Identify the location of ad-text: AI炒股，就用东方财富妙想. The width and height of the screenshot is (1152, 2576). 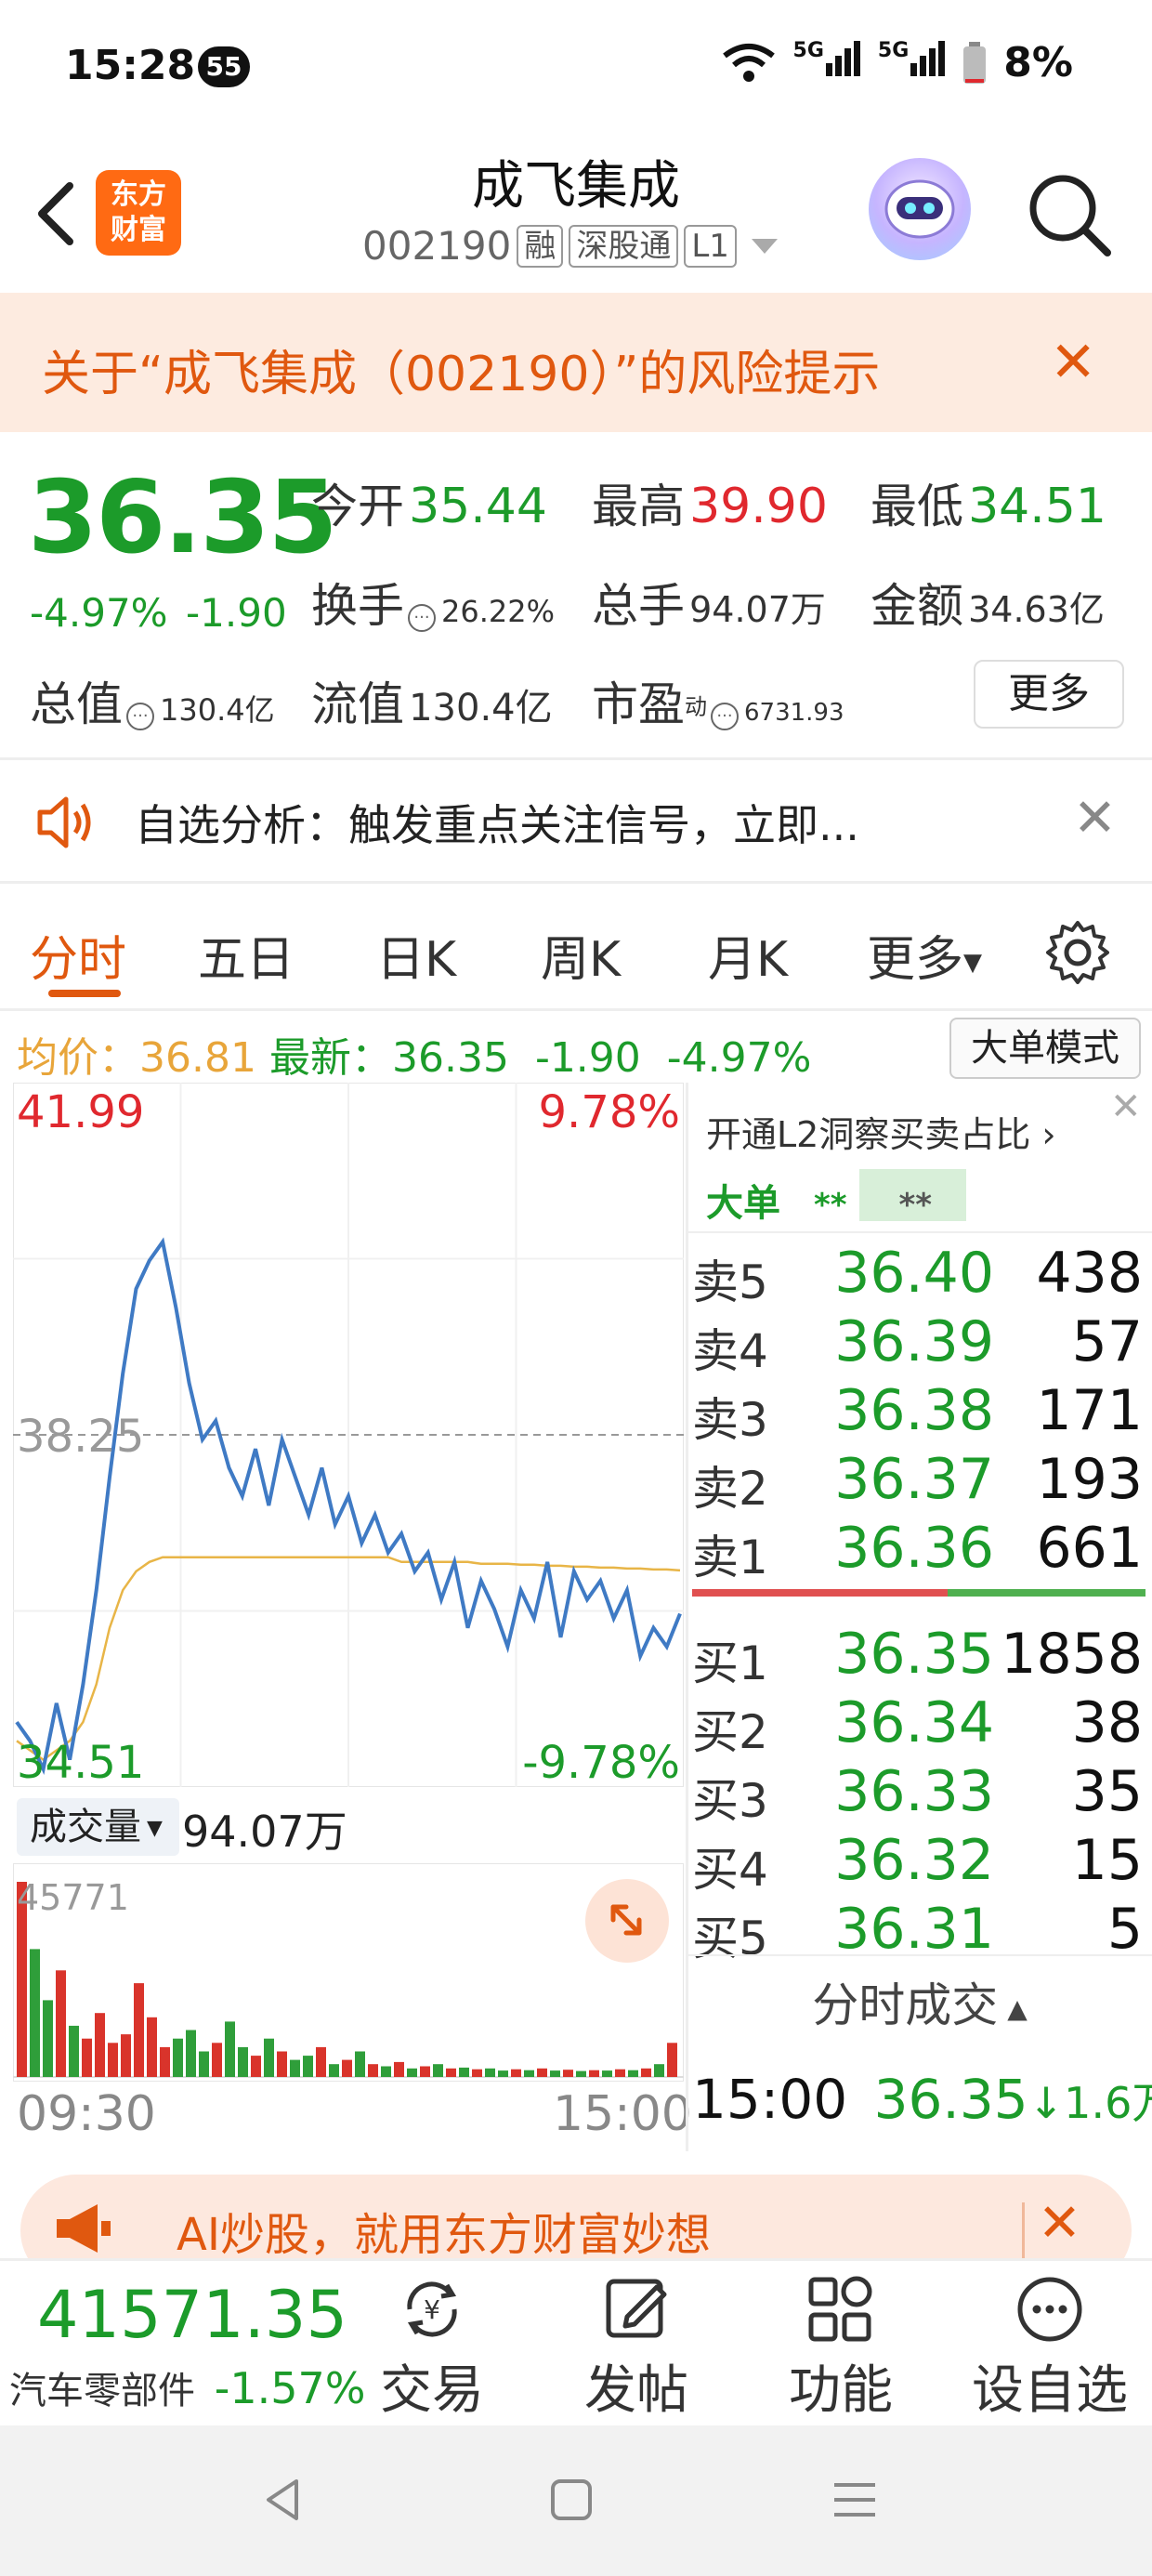
(444, 2230).